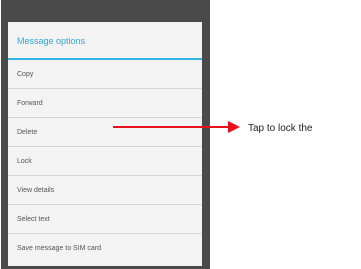 The height and width of the screenshot is (269, 361). Describe the element at coordinates (105, 248) in the screenshot. I see `menu-item-save-to-sim: Save message to SIM card` at that location.